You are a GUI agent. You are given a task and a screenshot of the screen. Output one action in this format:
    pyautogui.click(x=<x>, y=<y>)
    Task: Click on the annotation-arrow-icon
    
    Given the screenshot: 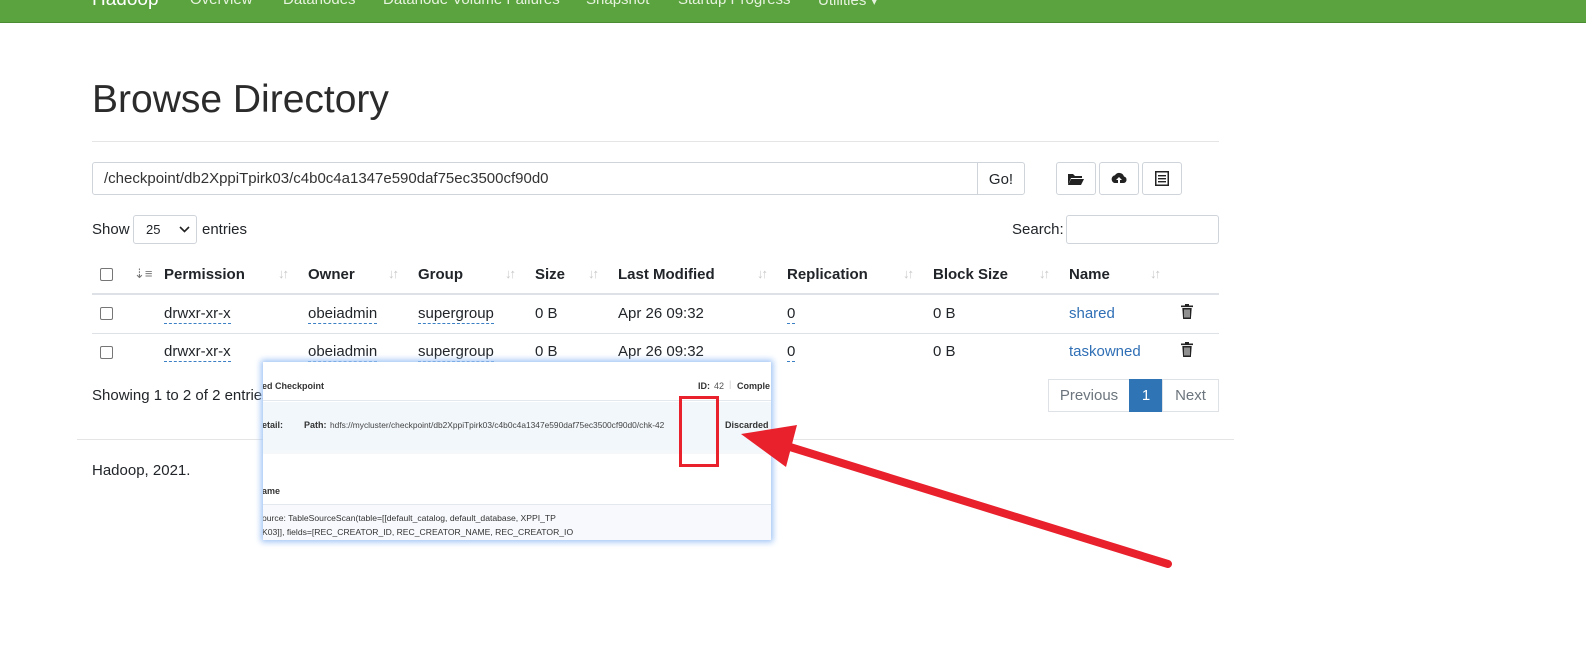 What is the action you would take?
    pyautogui.click(x=956, y=496)
    